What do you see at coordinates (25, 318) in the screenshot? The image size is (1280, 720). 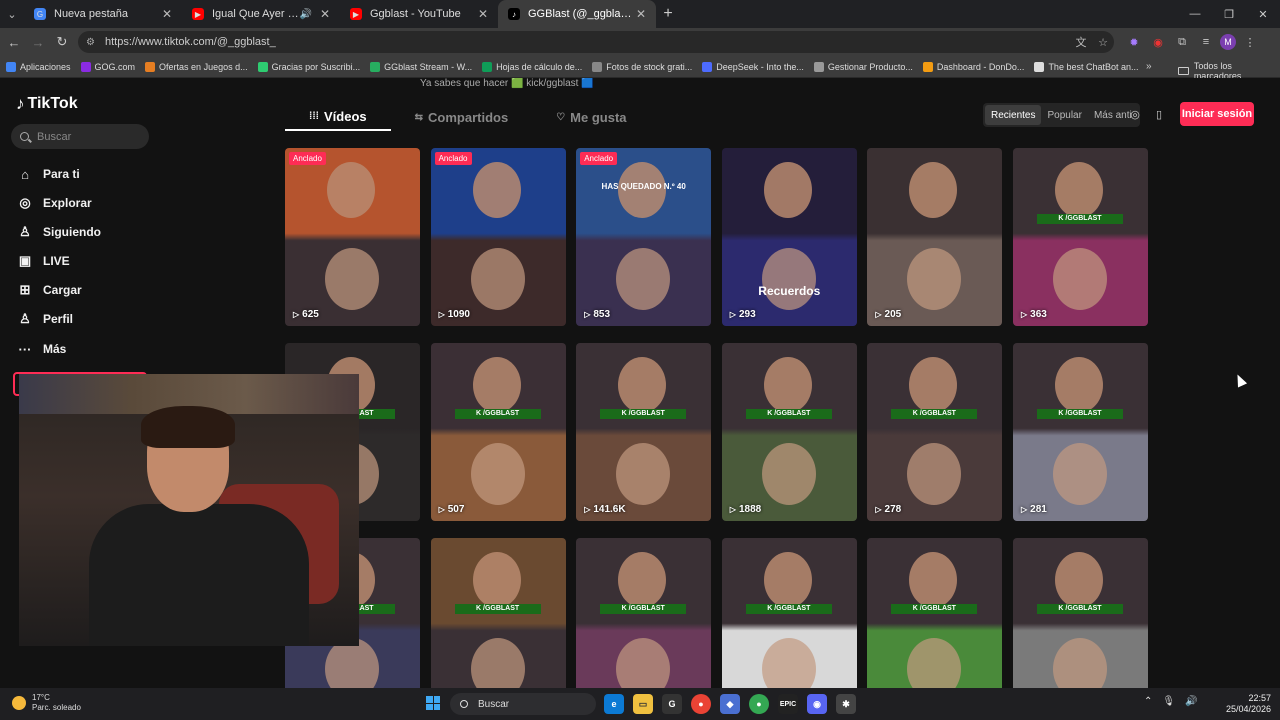 I see `profile-icon: ♙` at bounding box center [25, 318].